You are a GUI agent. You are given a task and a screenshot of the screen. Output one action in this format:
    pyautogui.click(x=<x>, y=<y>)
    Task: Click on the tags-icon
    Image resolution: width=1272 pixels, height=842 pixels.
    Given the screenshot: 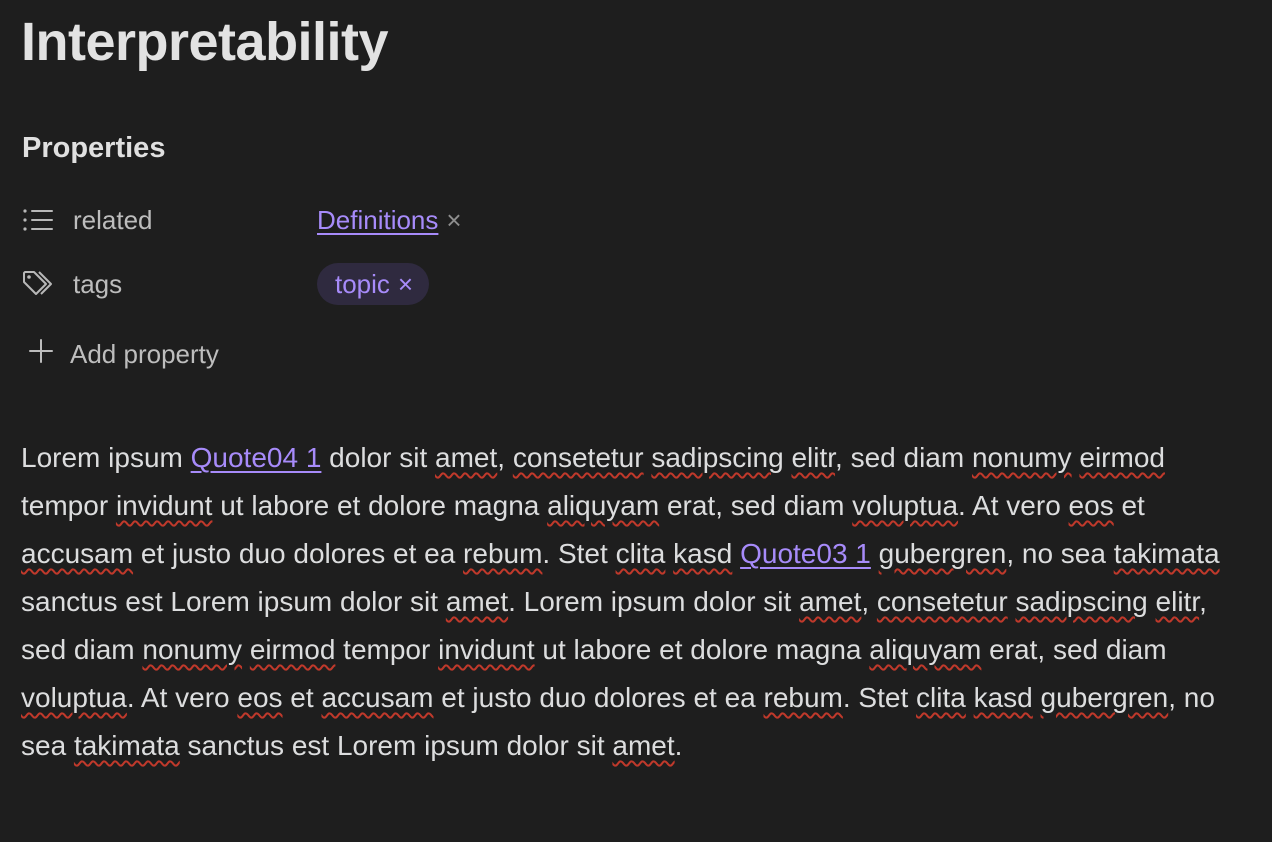 What is the action you would take?
    pyautogui.click(x=39, y=284)
    